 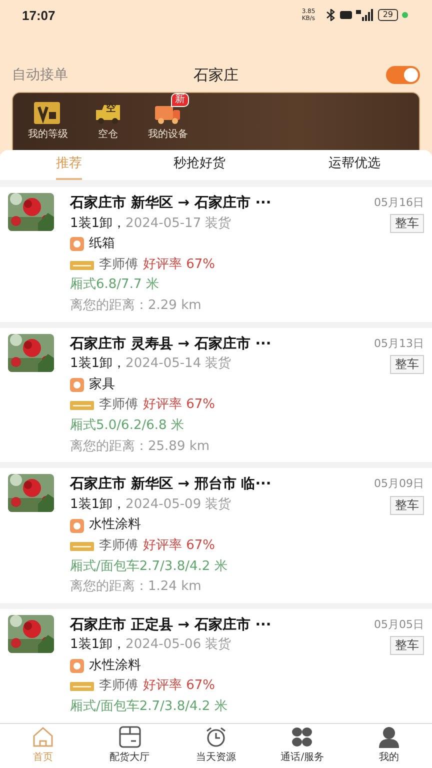 I want to click on signal-icon, so click(x=365, y=15).